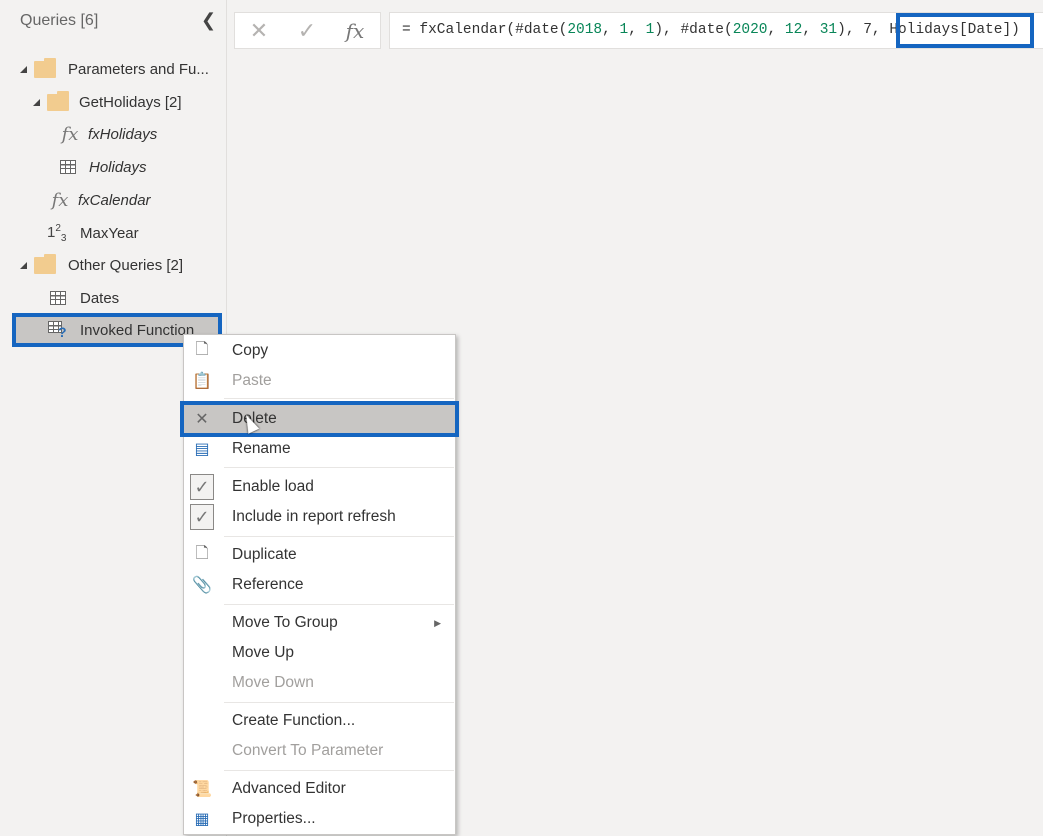  I want to click on copy-icon: 🗋, so click(202, 349).